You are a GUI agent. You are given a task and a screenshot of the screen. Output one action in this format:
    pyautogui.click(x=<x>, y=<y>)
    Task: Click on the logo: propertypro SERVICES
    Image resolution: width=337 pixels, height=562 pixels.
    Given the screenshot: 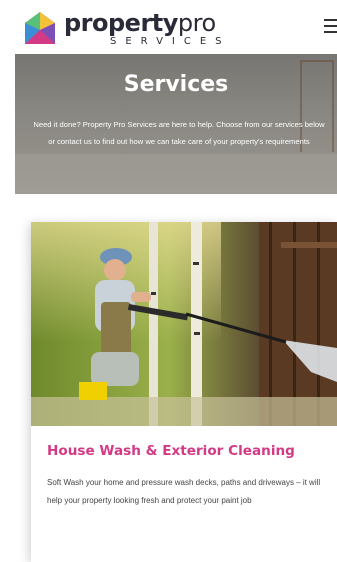 What is the action you would take?
    pyautogui.click(x=124, y=29)
    